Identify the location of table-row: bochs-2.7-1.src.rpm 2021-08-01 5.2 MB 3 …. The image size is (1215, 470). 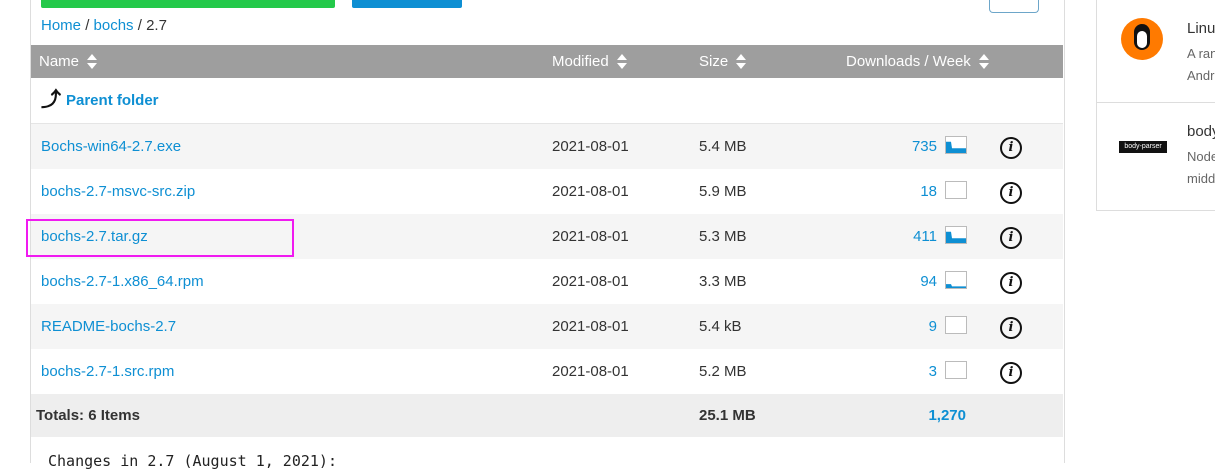
(547, 371).